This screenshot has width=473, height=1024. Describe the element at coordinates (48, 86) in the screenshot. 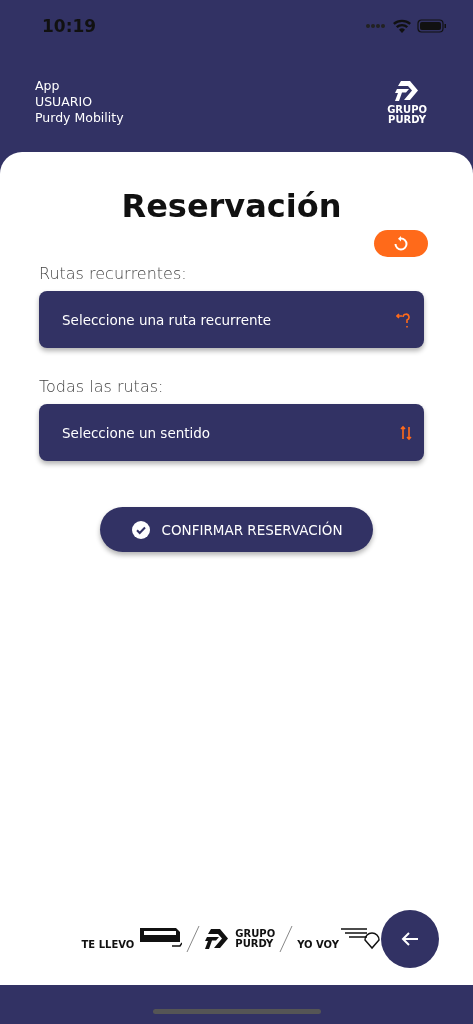

I see `header-text: App` at that location.